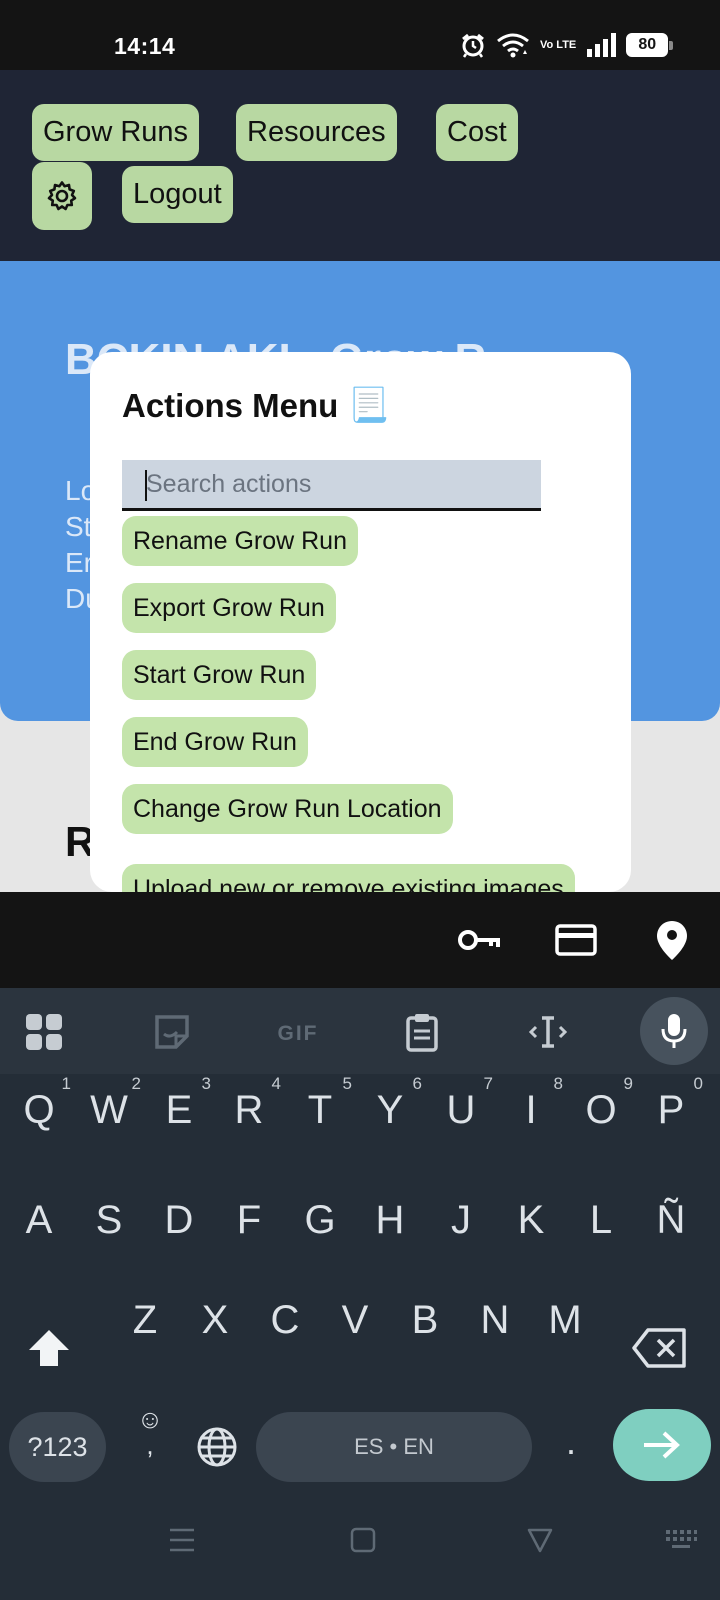 The height and width of the screenshot is (1600, 720). Describe the element at coordinates (473, 45) in the screenshot. I see `alarm-icon` at that location.